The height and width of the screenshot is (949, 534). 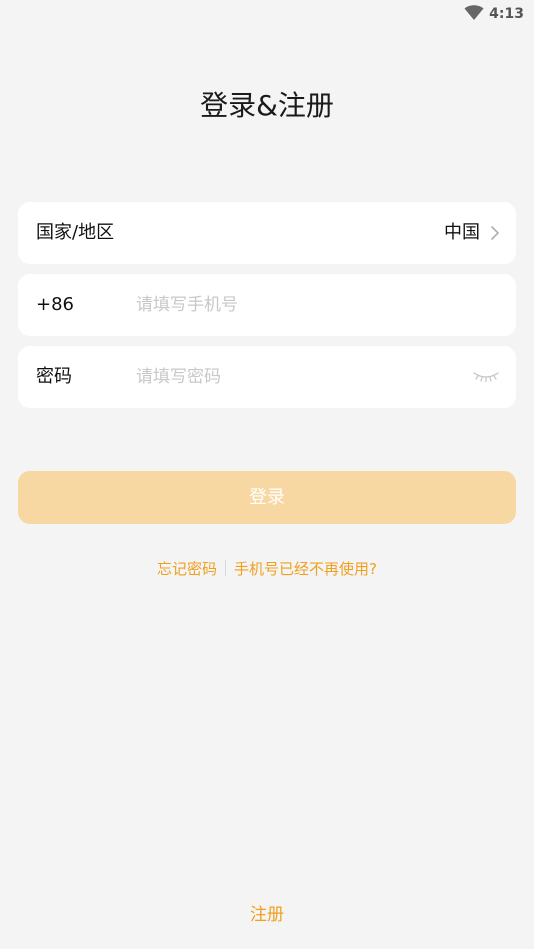 What do you see at coordinates (187, 569) in the screenshot?
I see `forgot-password-link: 忘记密码` at bounding box center [187, 569].